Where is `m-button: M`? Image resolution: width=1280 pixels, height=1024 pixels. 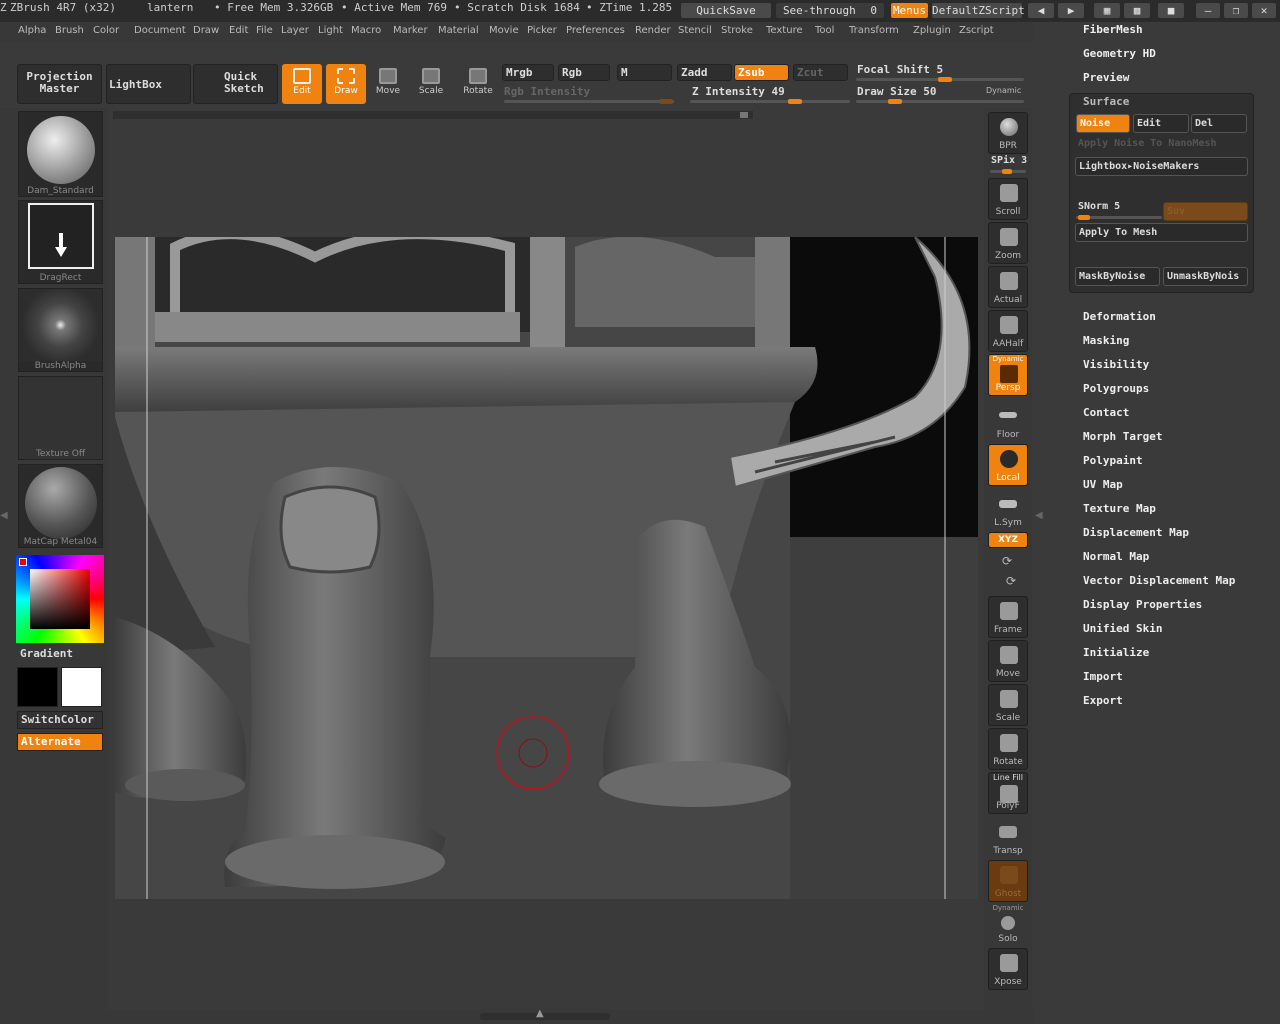 m-button: M is located at coordinates (644, 72).